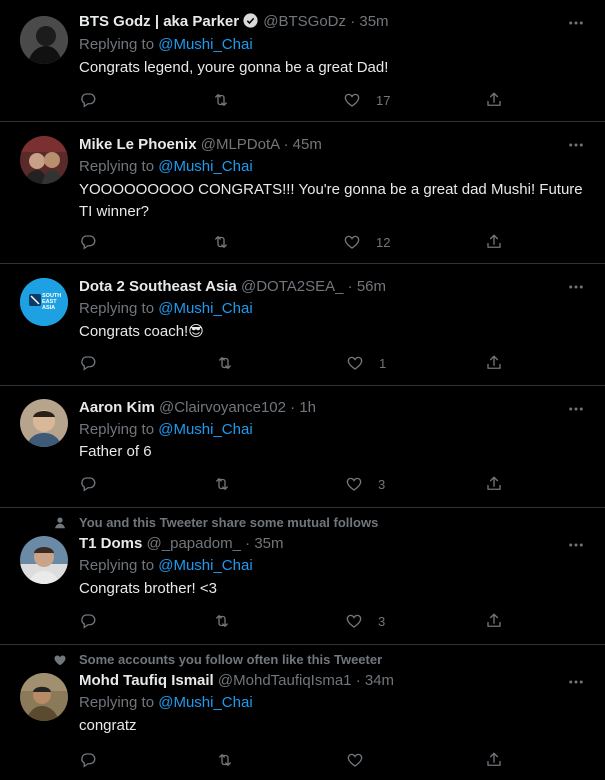  What do you see at coordinates (366, 100) in the screenshot?
I see `like-button: 17` at bounding box center [366, 100].